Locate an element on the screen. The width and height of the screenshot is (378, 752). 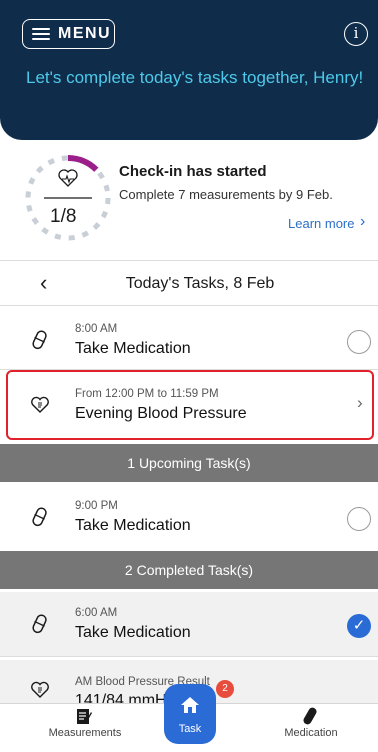
task-row-take-medication: 8:00 AM Take Medication is located at coordinates (189, 340).